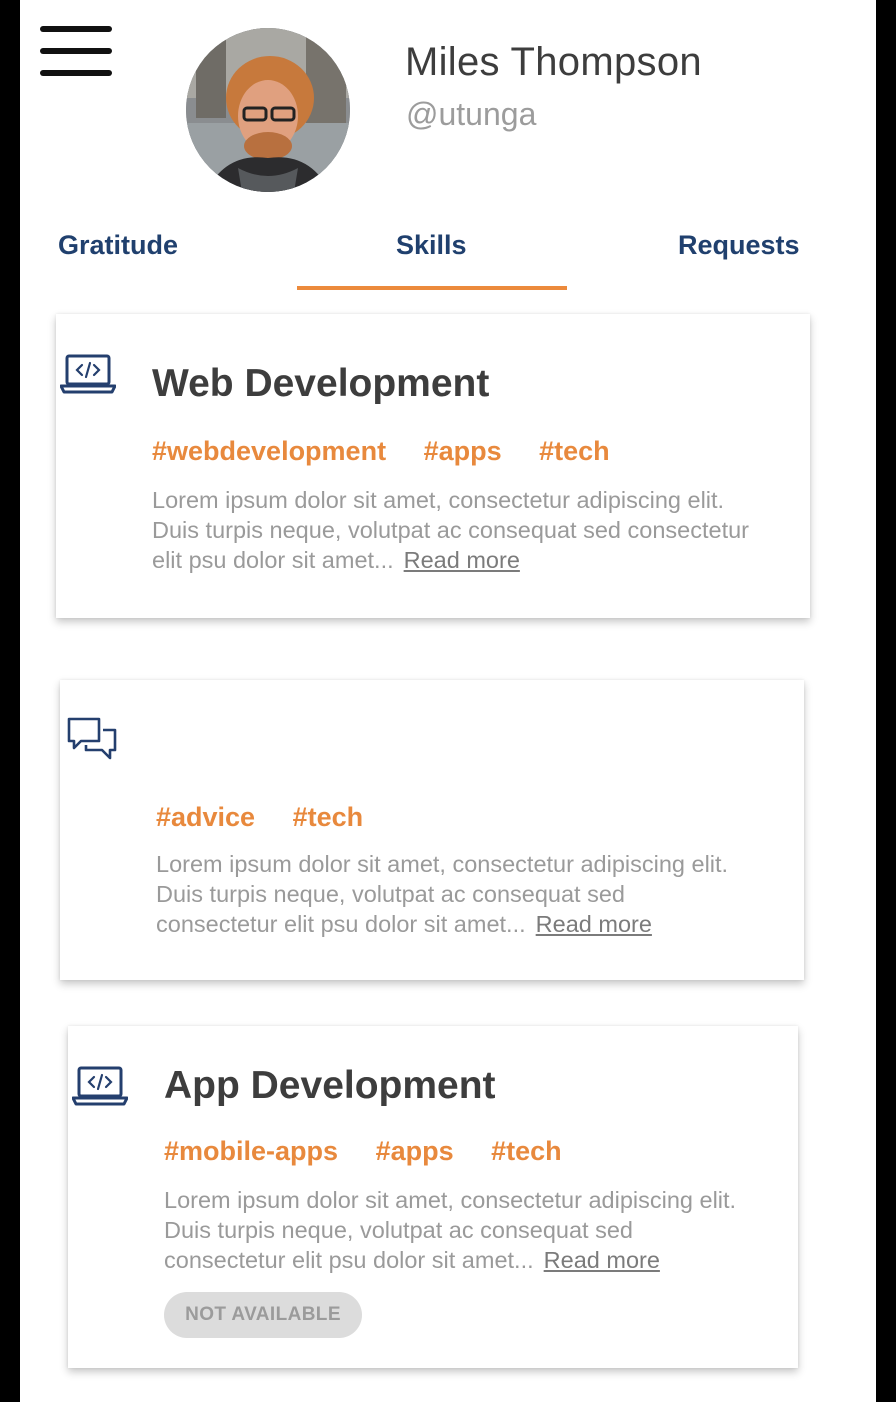 The width and height of the screenshot is (896, 1402). What do you see at coordinates (118, 245) in the screenshot?
I see `tab-gratitude: Gratitude` at bounding box center [118, 245].